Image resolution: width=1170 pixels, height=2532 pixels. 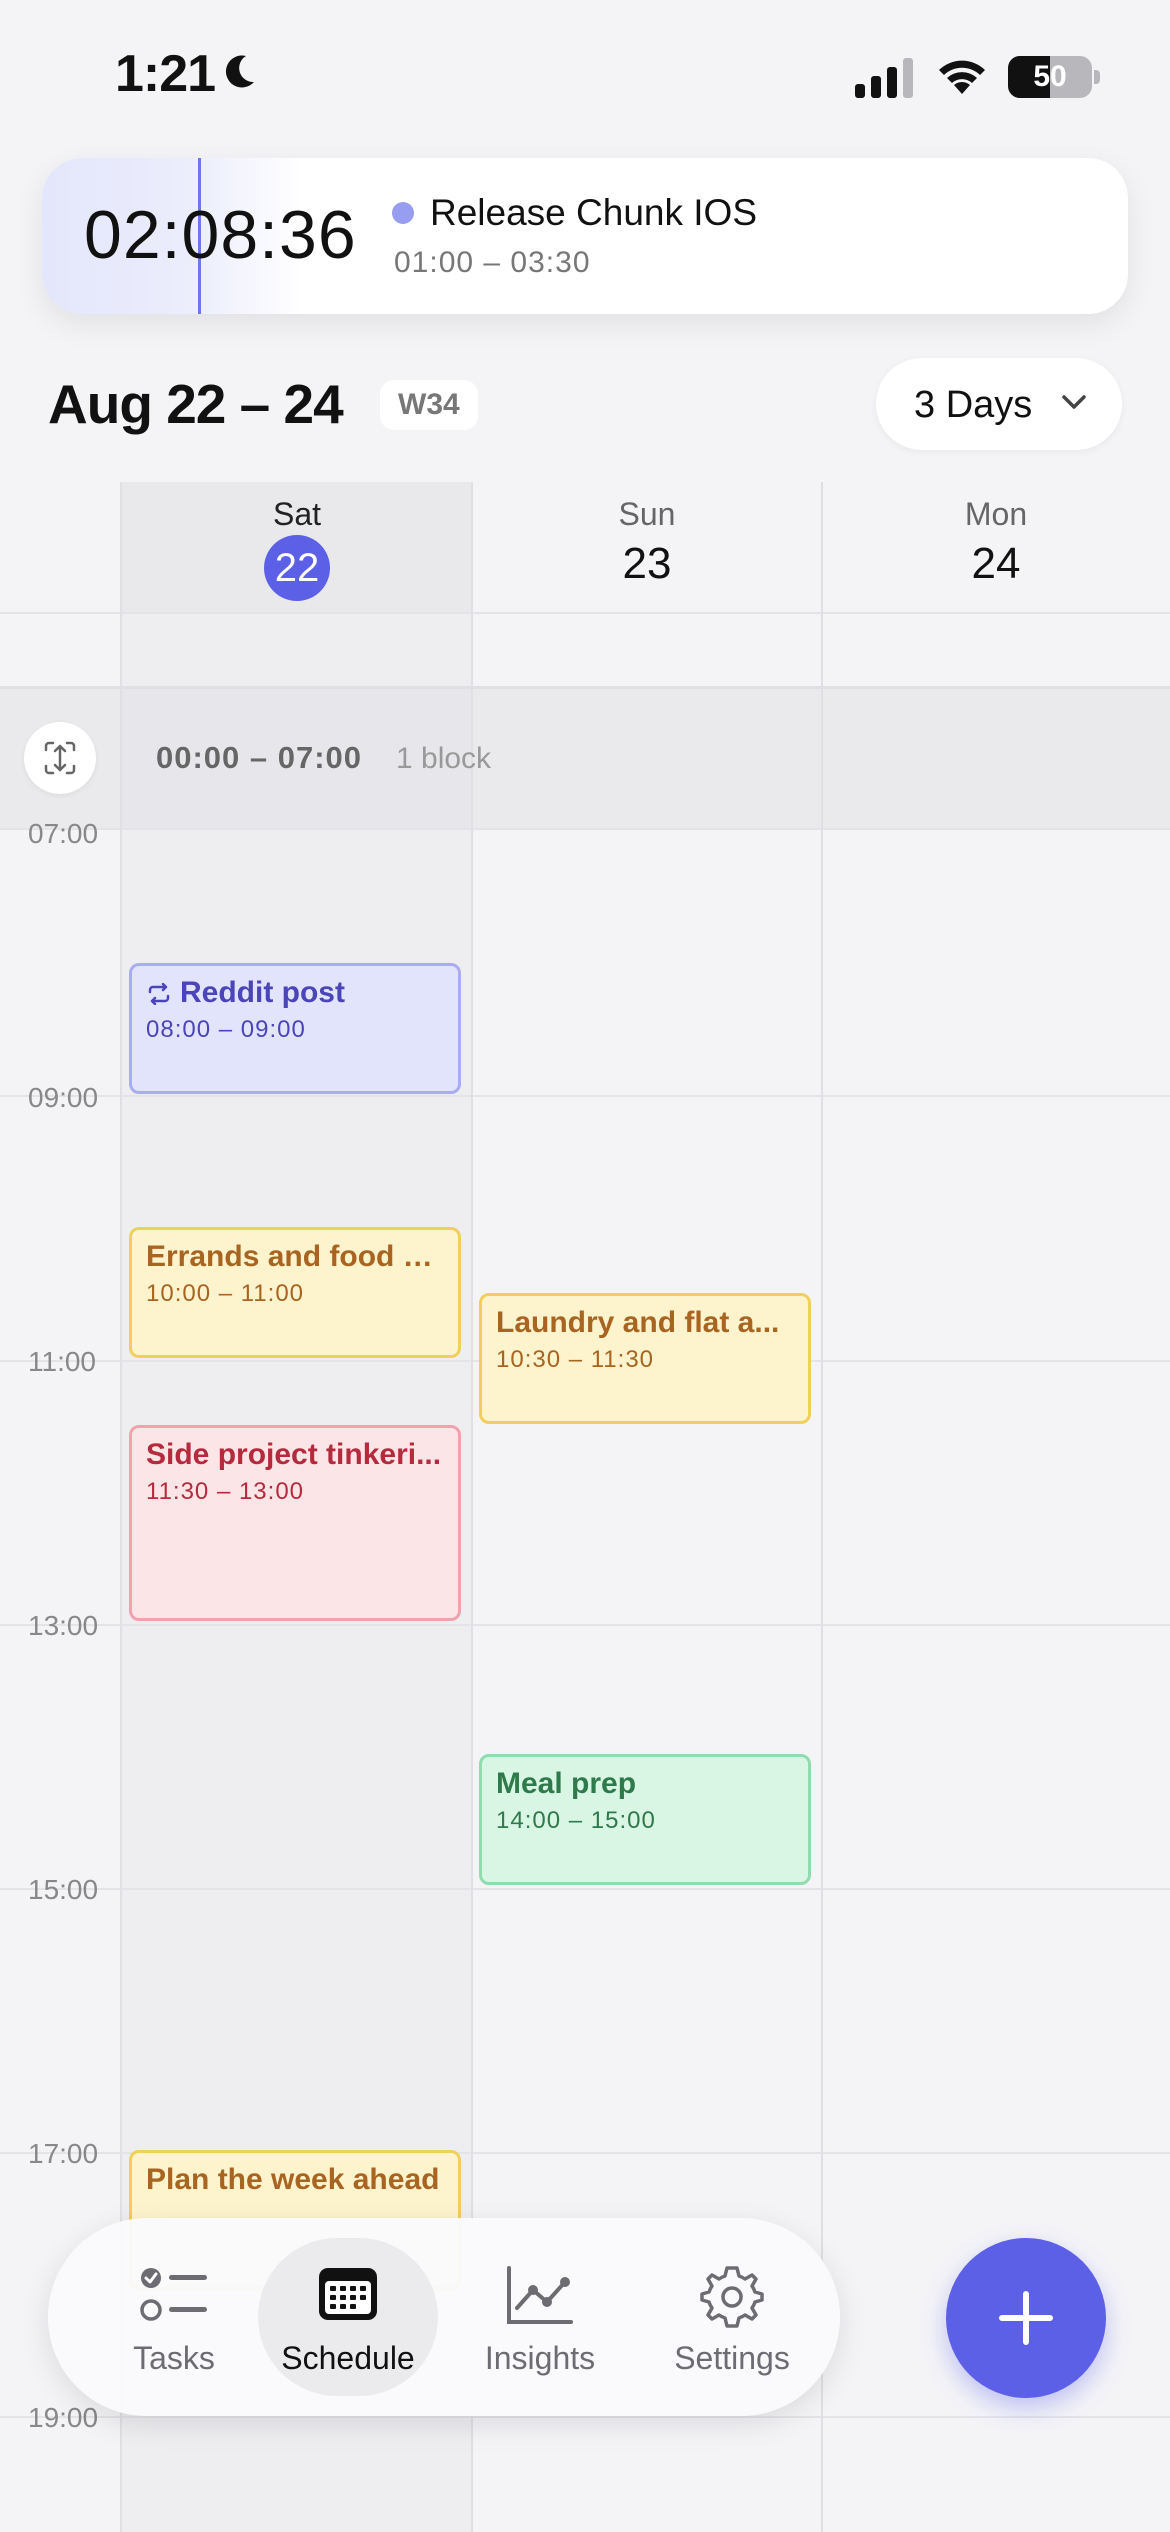 I want to click on event-block: Side project tinkeri... 11:30 – 13:00, so click(x=295, y=1523).